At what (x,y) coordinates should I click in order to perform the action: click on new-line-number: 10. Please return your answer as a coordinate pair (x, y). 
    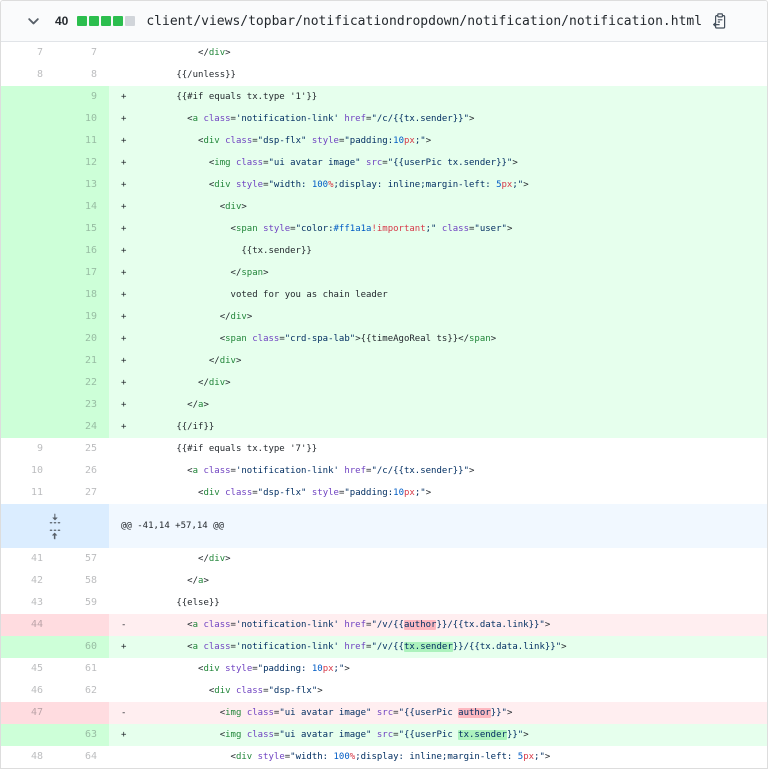
    Looking at the image, I should click on (82, 119).